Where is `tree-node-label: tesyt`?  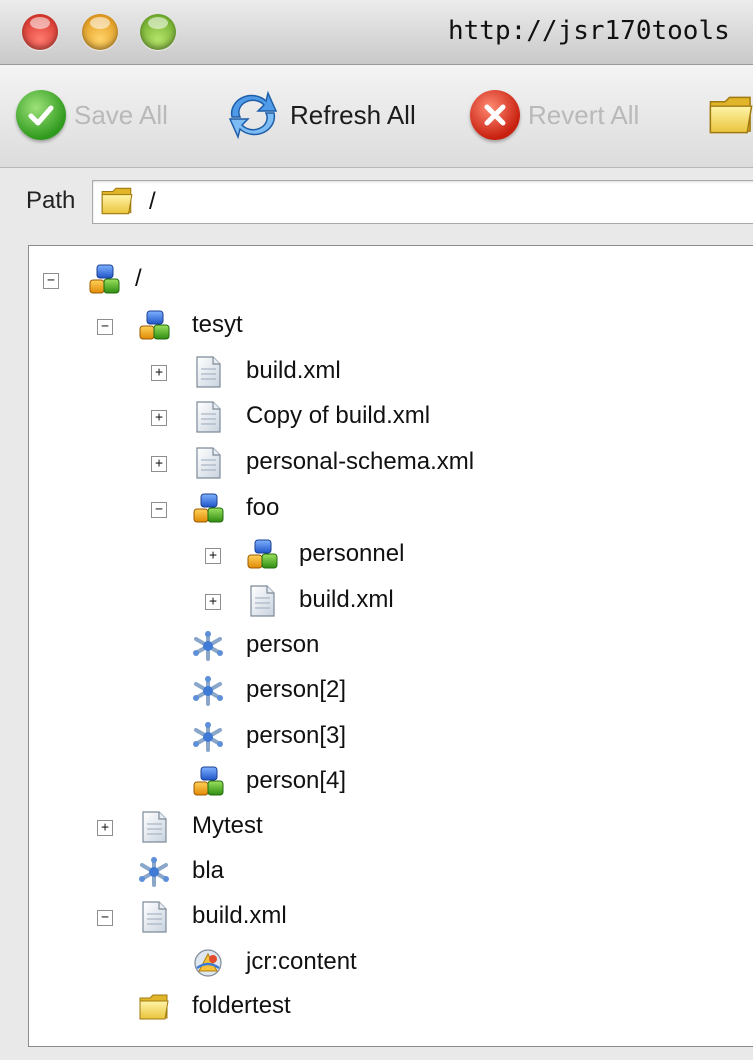
tree-node-label: tesyt is located at coordinates (217, 324).